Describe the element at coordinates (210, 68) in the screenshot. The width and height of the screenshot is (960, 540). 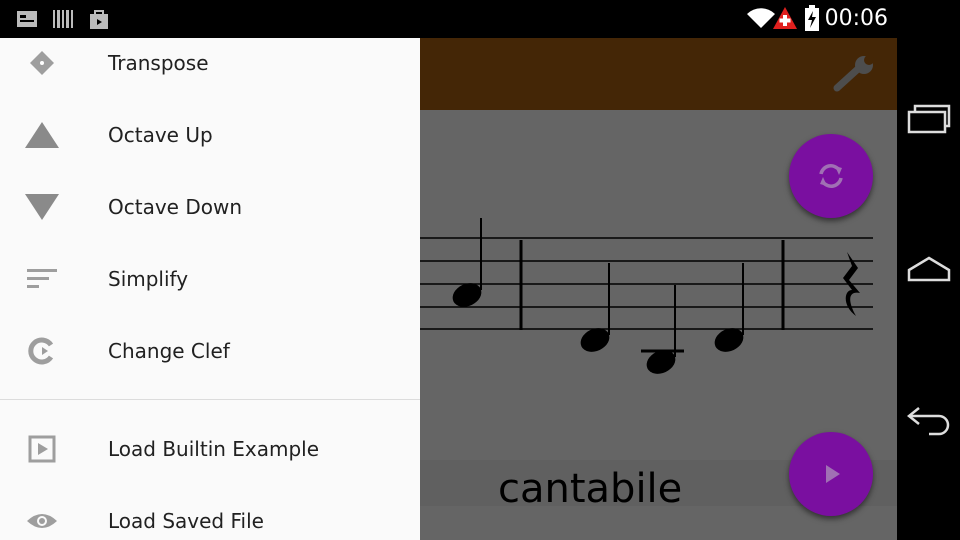
I see `menu-item-transpose: Transpose` at that location.